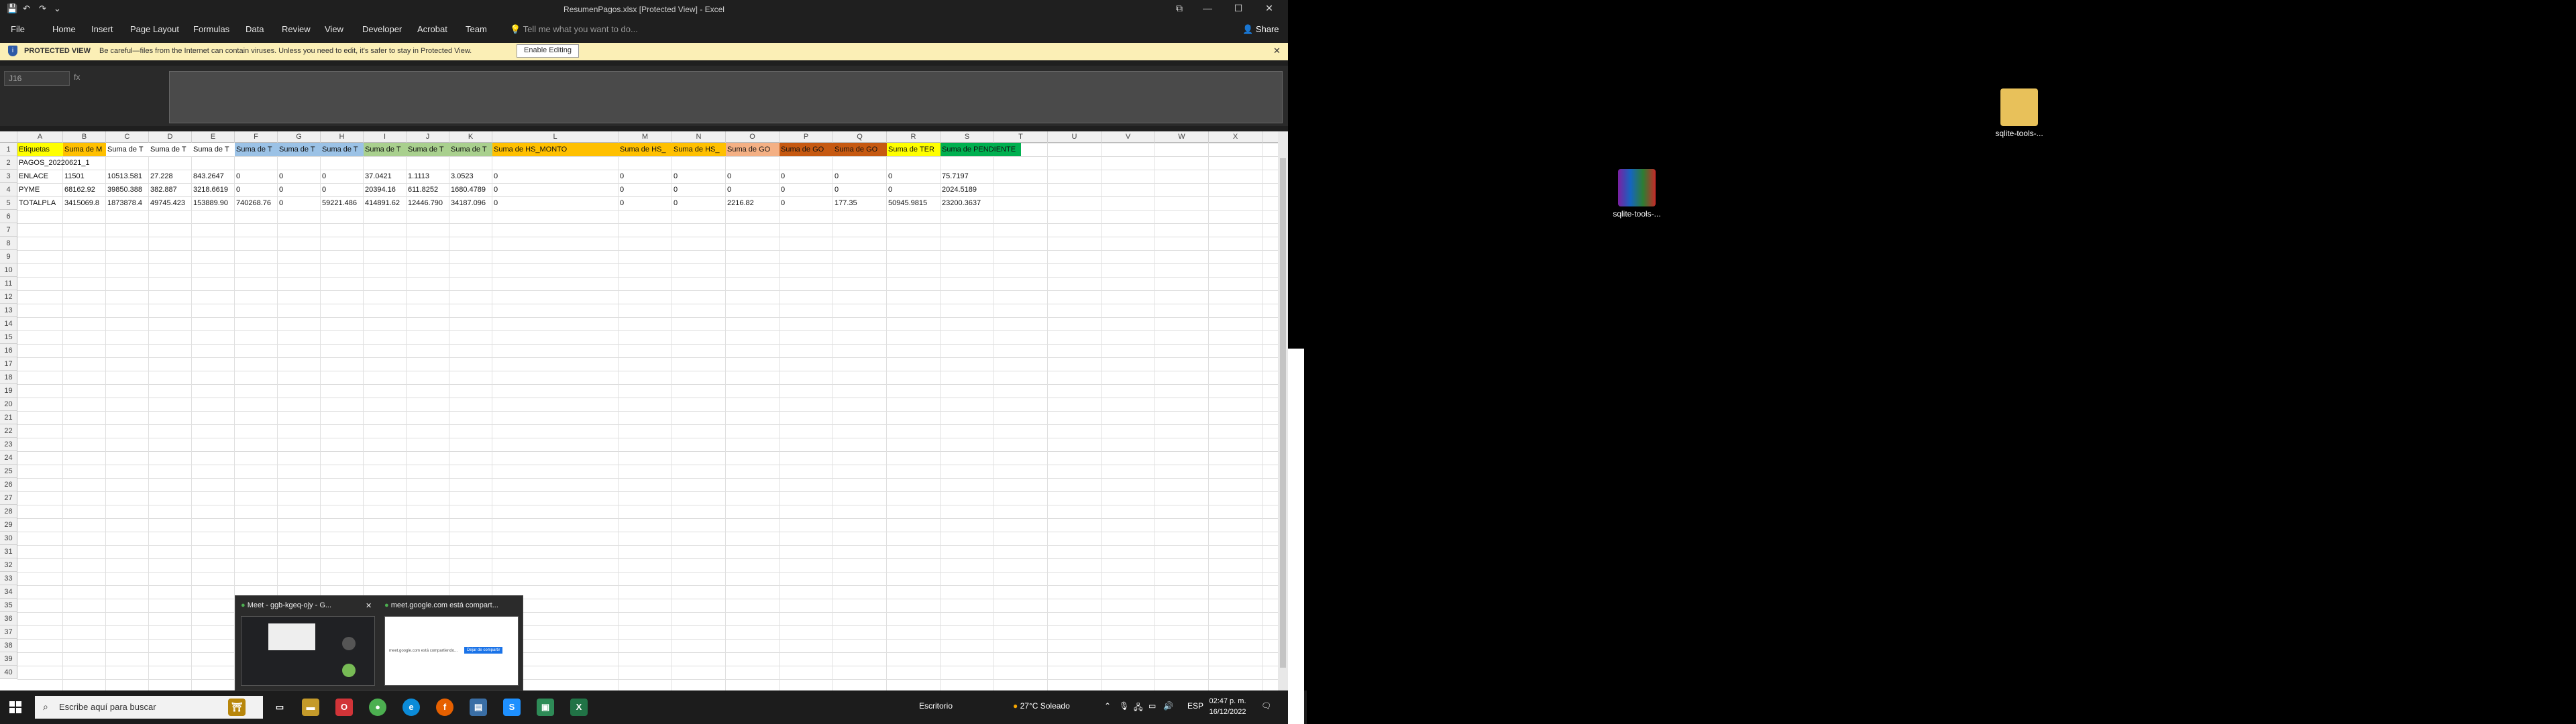 This screenshot has width=2576, height=724. Describe the element at coordinates (213, 189) in the screenshot. I see `table-cell: 3218.6619` at that location.